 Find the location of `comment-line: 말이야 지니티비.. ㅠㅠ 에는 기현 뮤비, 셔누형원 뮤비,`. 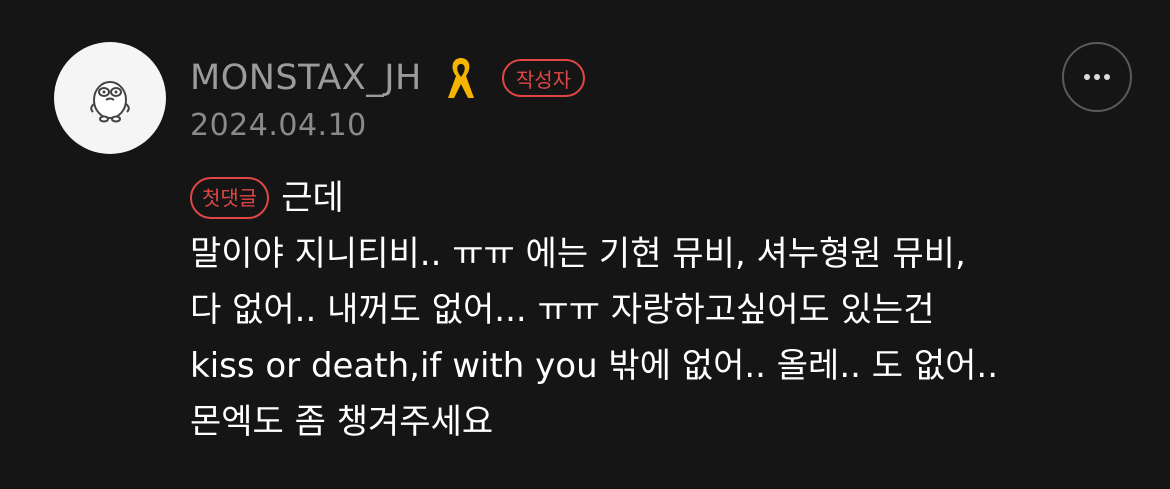

comment-line: 말이야 지니티비.. ㅠㅠ 에는 기현 뮤비, 셔누형원 뮤비, is located at coordinates (578, 254).